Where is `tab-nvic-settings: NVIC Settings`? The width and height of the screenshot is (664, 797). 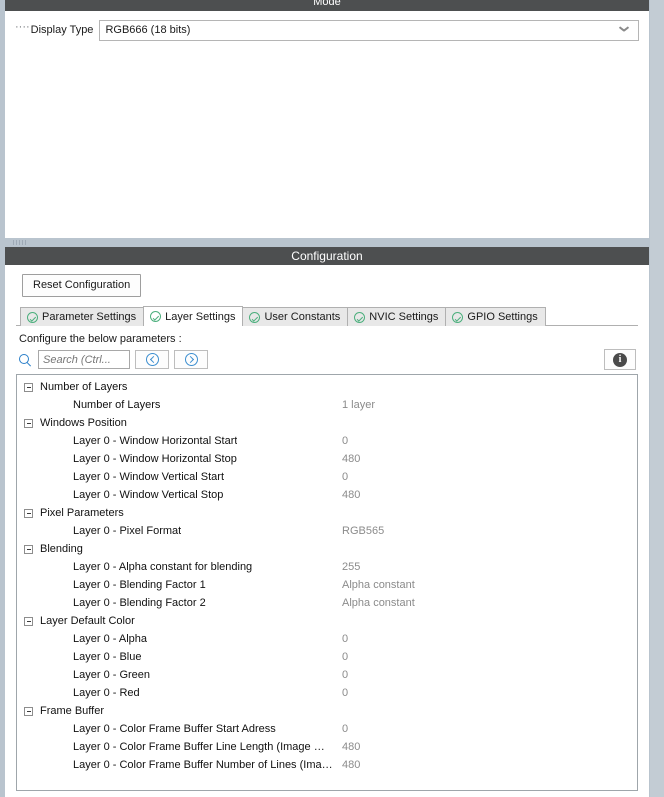 tab-nvic-settings: NVIC Settings is located at coordinates (397, 316).